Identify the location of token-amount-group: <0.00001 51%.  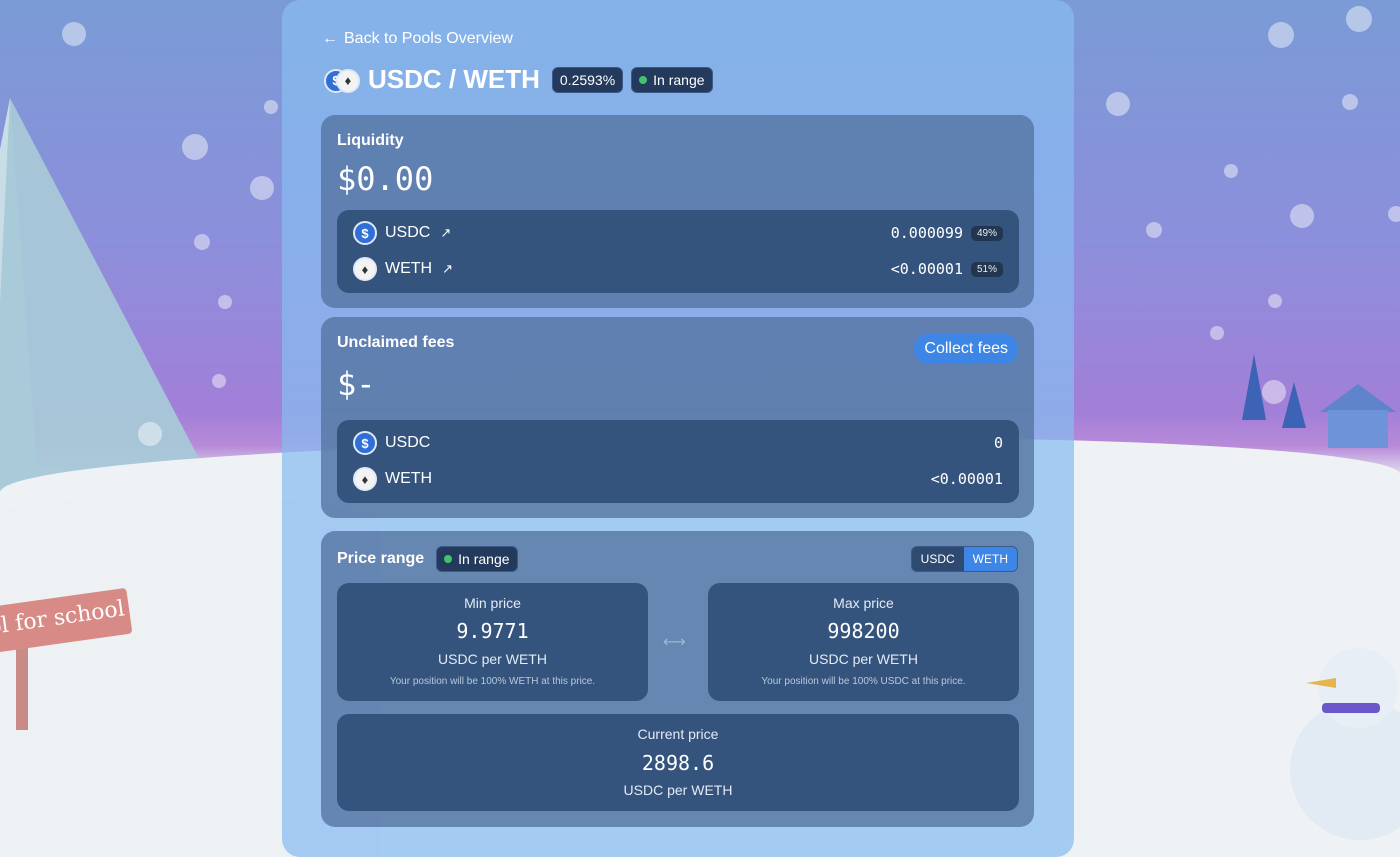
(947, 269).